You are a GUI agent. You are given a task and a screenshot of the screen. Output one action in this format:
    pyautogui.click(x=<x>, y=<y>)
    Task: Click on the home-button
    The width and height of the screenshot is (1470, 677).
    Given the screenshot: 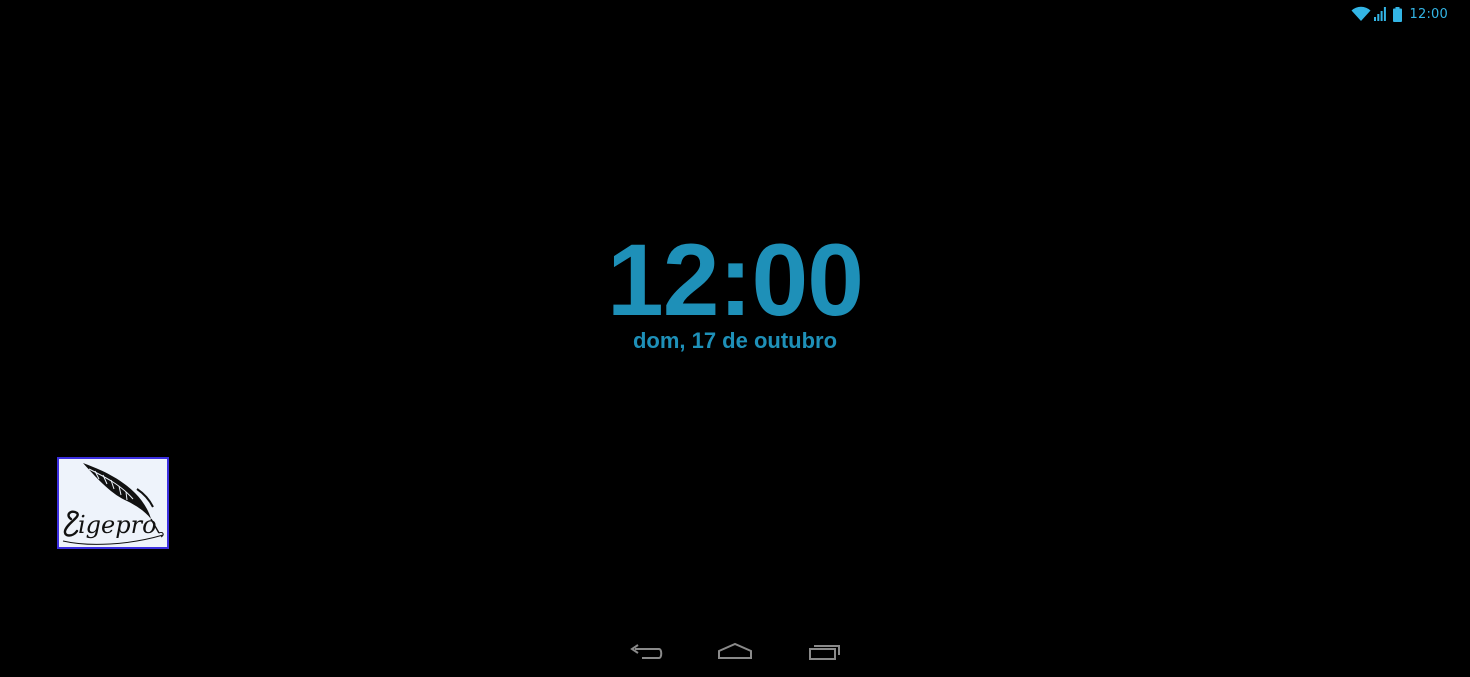 What is the action you would take?
    pyautogui.click(x=735, y=654)
    